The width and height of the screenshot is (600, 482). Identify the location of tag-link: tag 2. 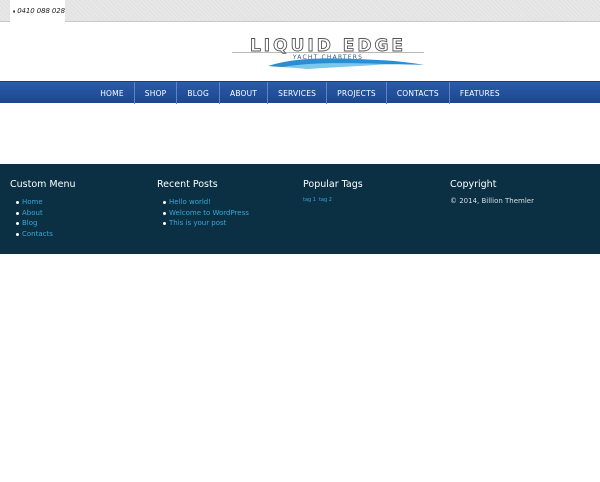
(325, 200).